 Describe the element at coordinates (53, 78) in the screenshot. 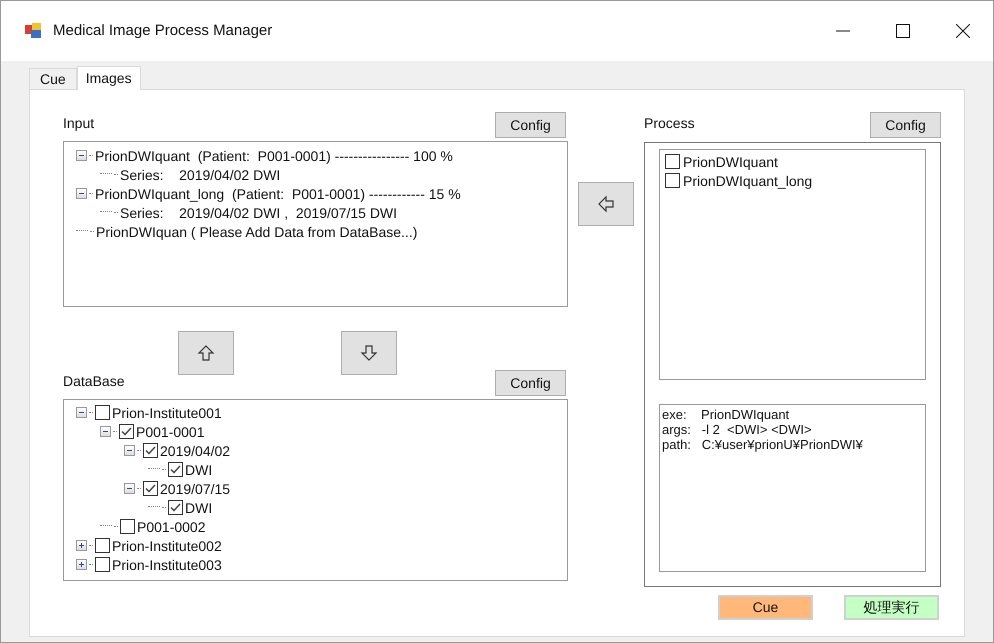

I see `tab: Cue` at that location.